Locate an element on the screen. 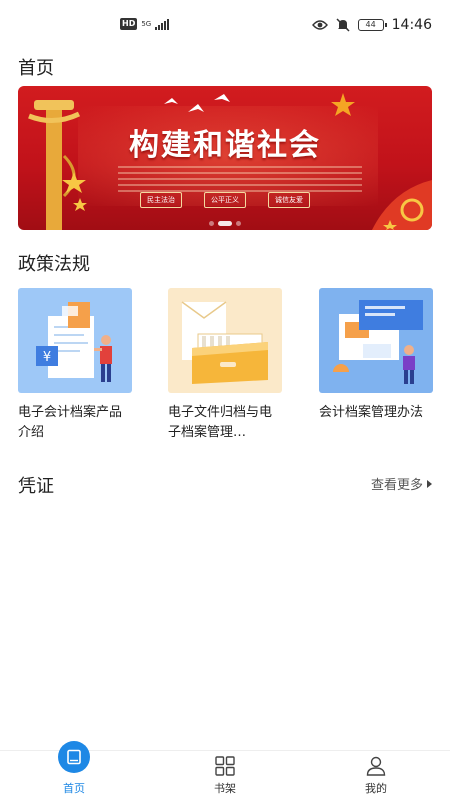 The height and width of the screenshot is (800, 450). grid-icon is located at coordinates (225, 766).